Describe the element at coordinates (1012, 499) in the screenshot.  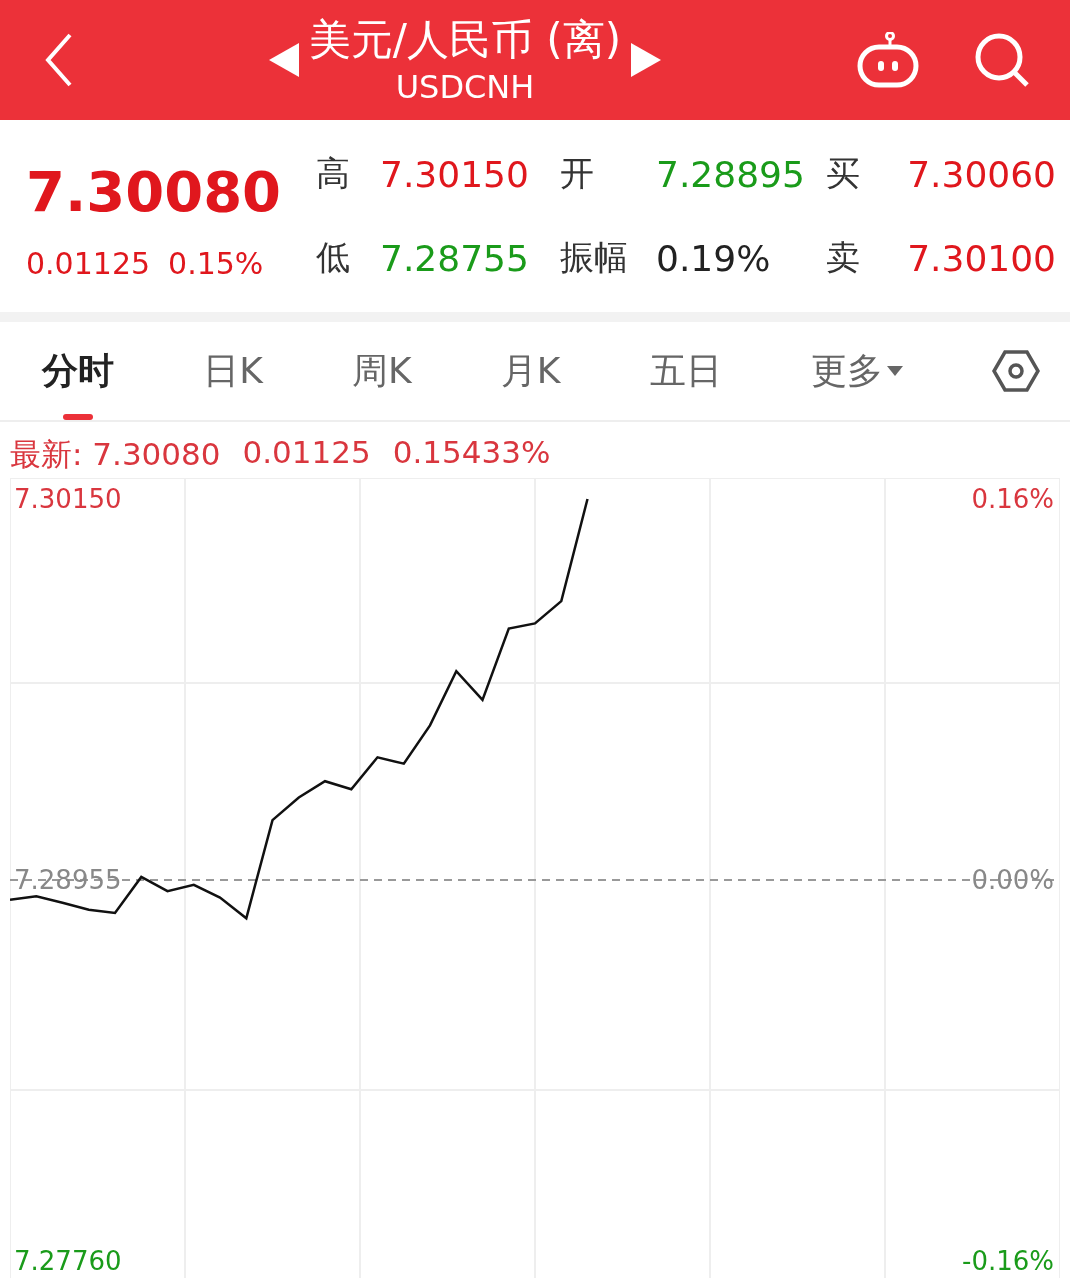
I see `axis-label: 0.16%` at that location.